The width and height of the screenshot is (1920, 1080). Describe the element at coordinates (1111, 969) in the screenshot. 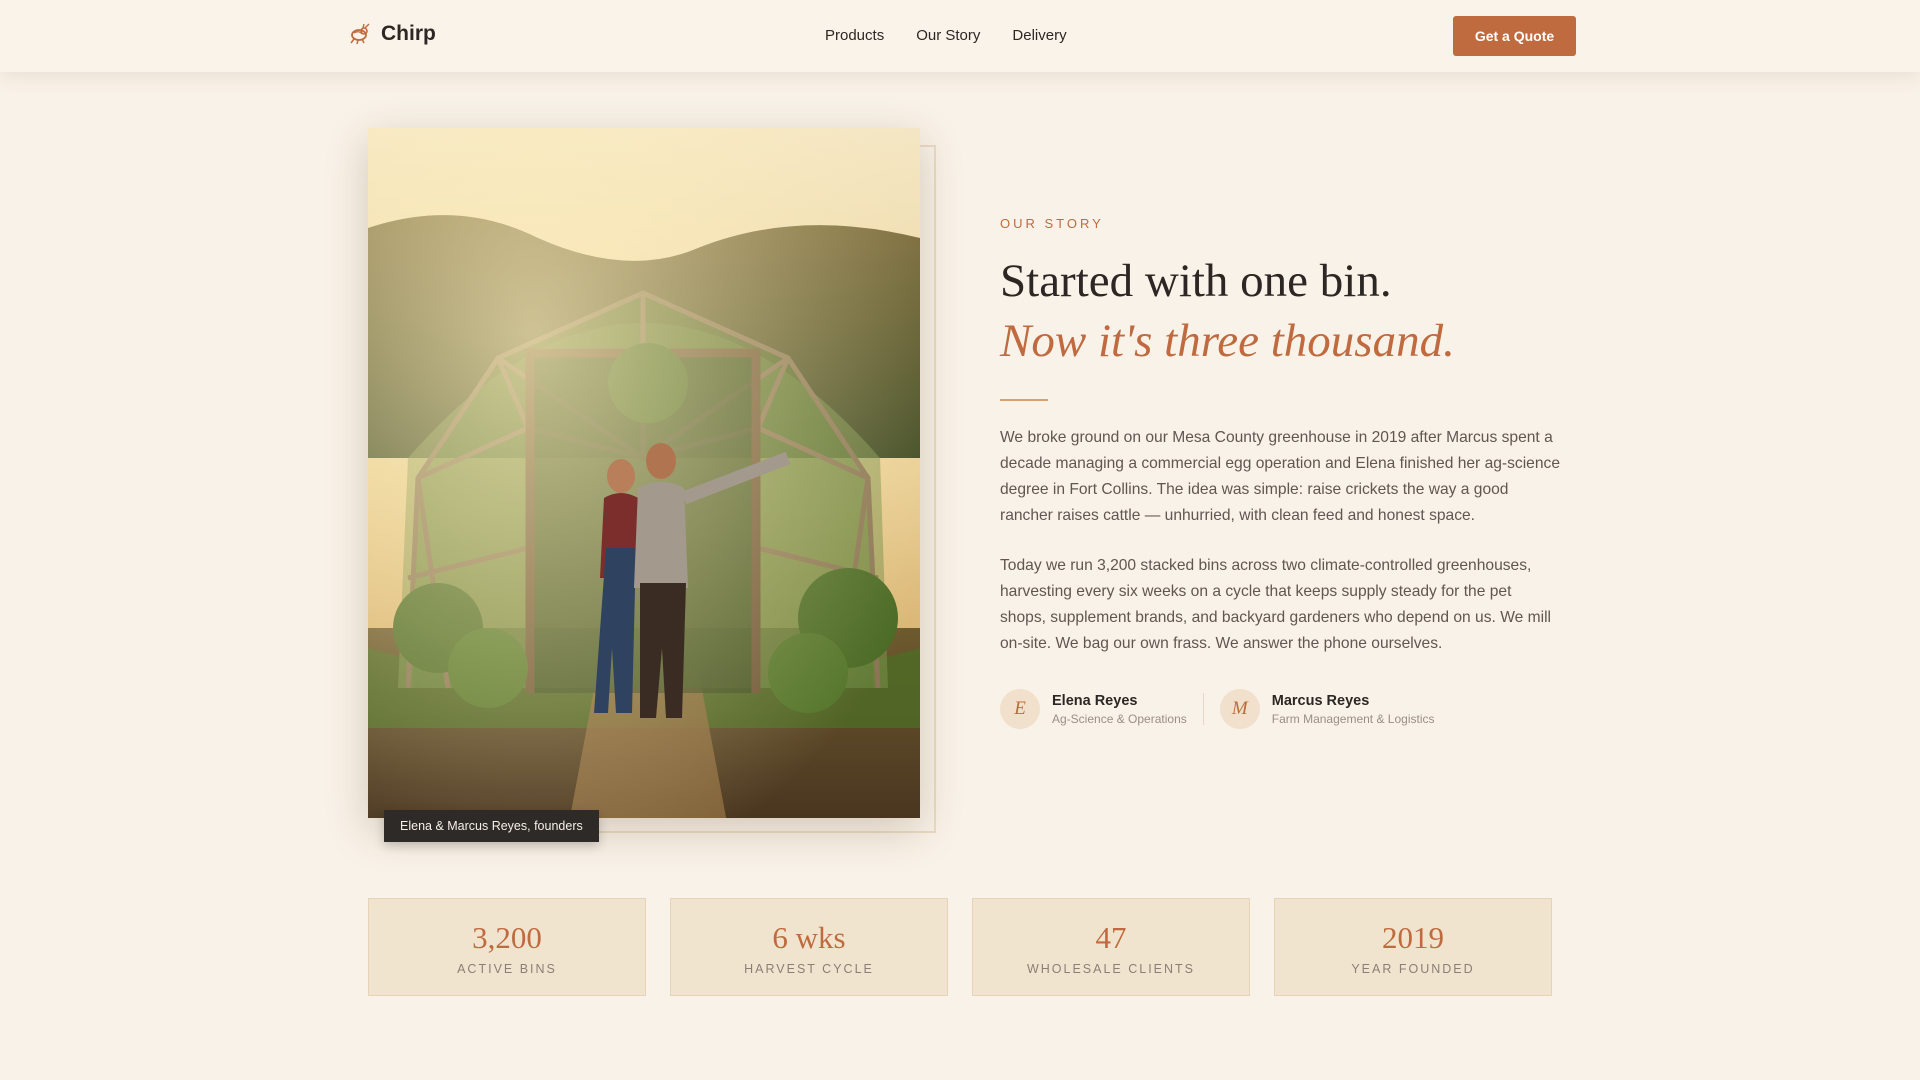

I see `stat-label: WHOLESALE CLIENTS` at that location.